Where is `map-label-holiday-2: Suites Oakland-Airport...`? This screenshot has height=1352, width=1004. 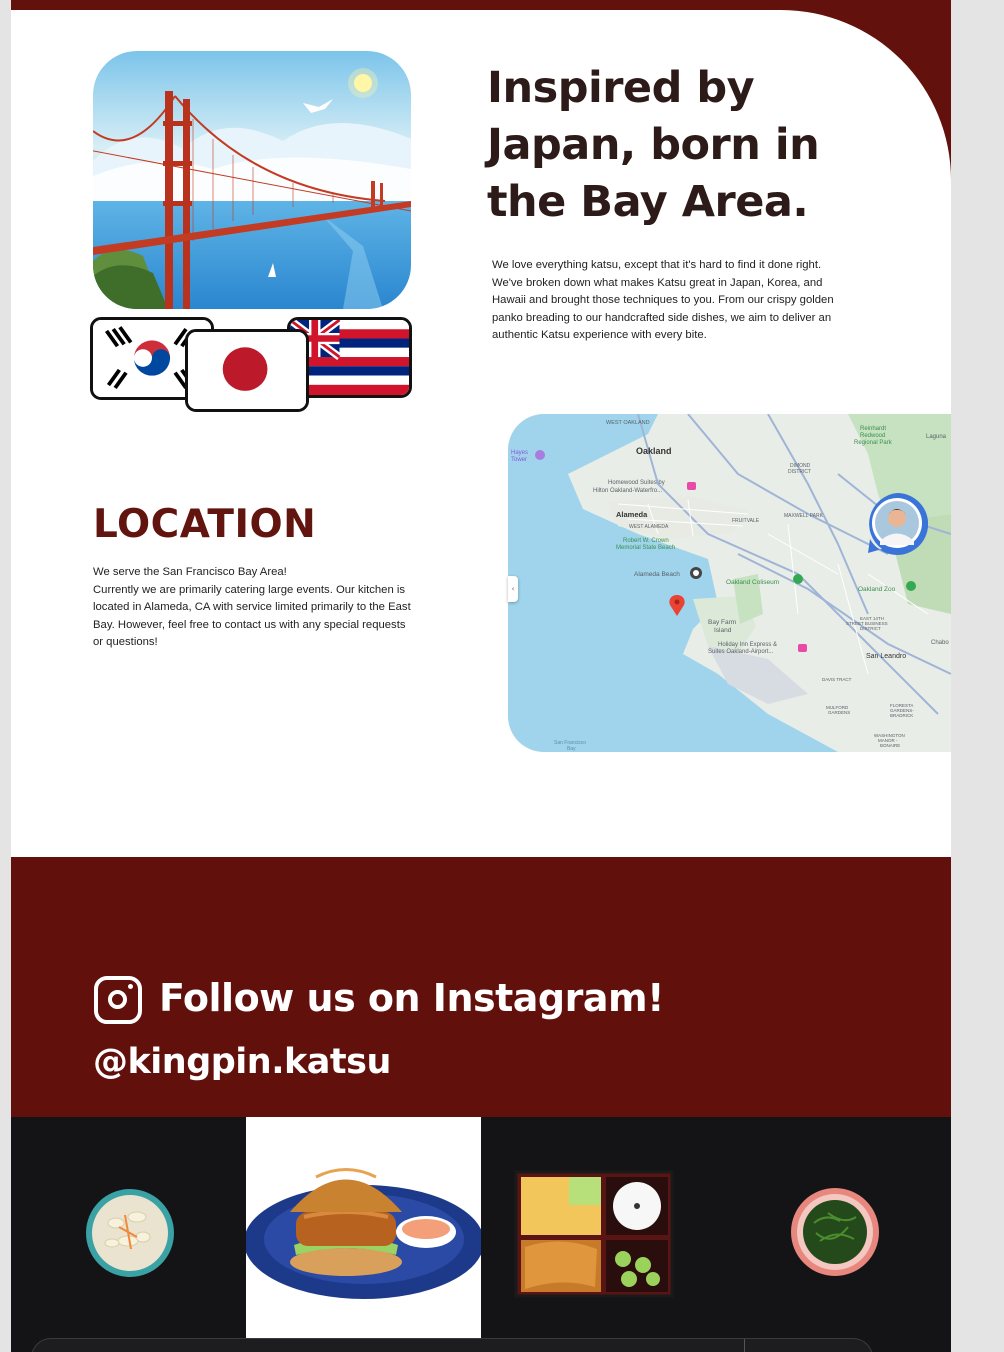 map-label-holiday-2: Suites Oakland-Airport... is located at coordinates (741, 652).